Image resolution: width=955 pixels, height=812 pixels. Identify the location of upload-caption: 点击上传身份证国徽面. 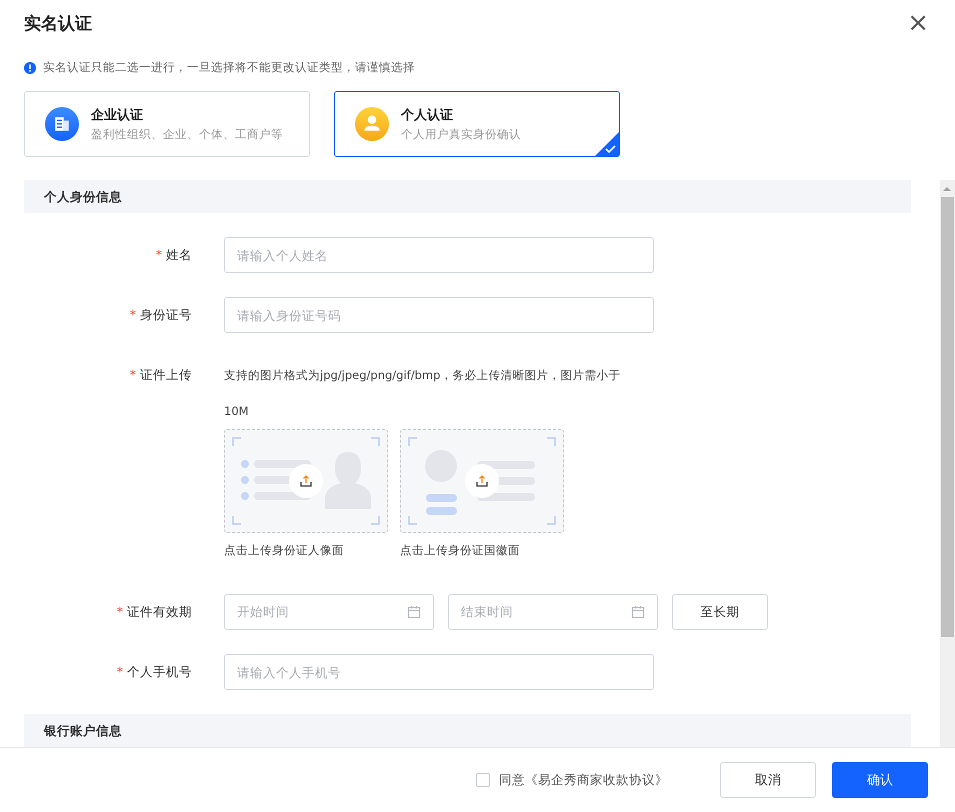
(460, 550).